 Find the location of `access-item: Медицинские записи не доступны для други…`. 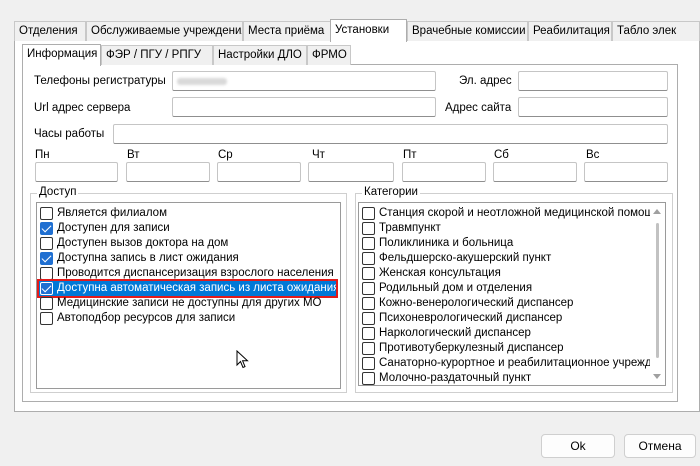

access-item: Медицинские записи не доступны для други… is located at coordinates (180, 303).